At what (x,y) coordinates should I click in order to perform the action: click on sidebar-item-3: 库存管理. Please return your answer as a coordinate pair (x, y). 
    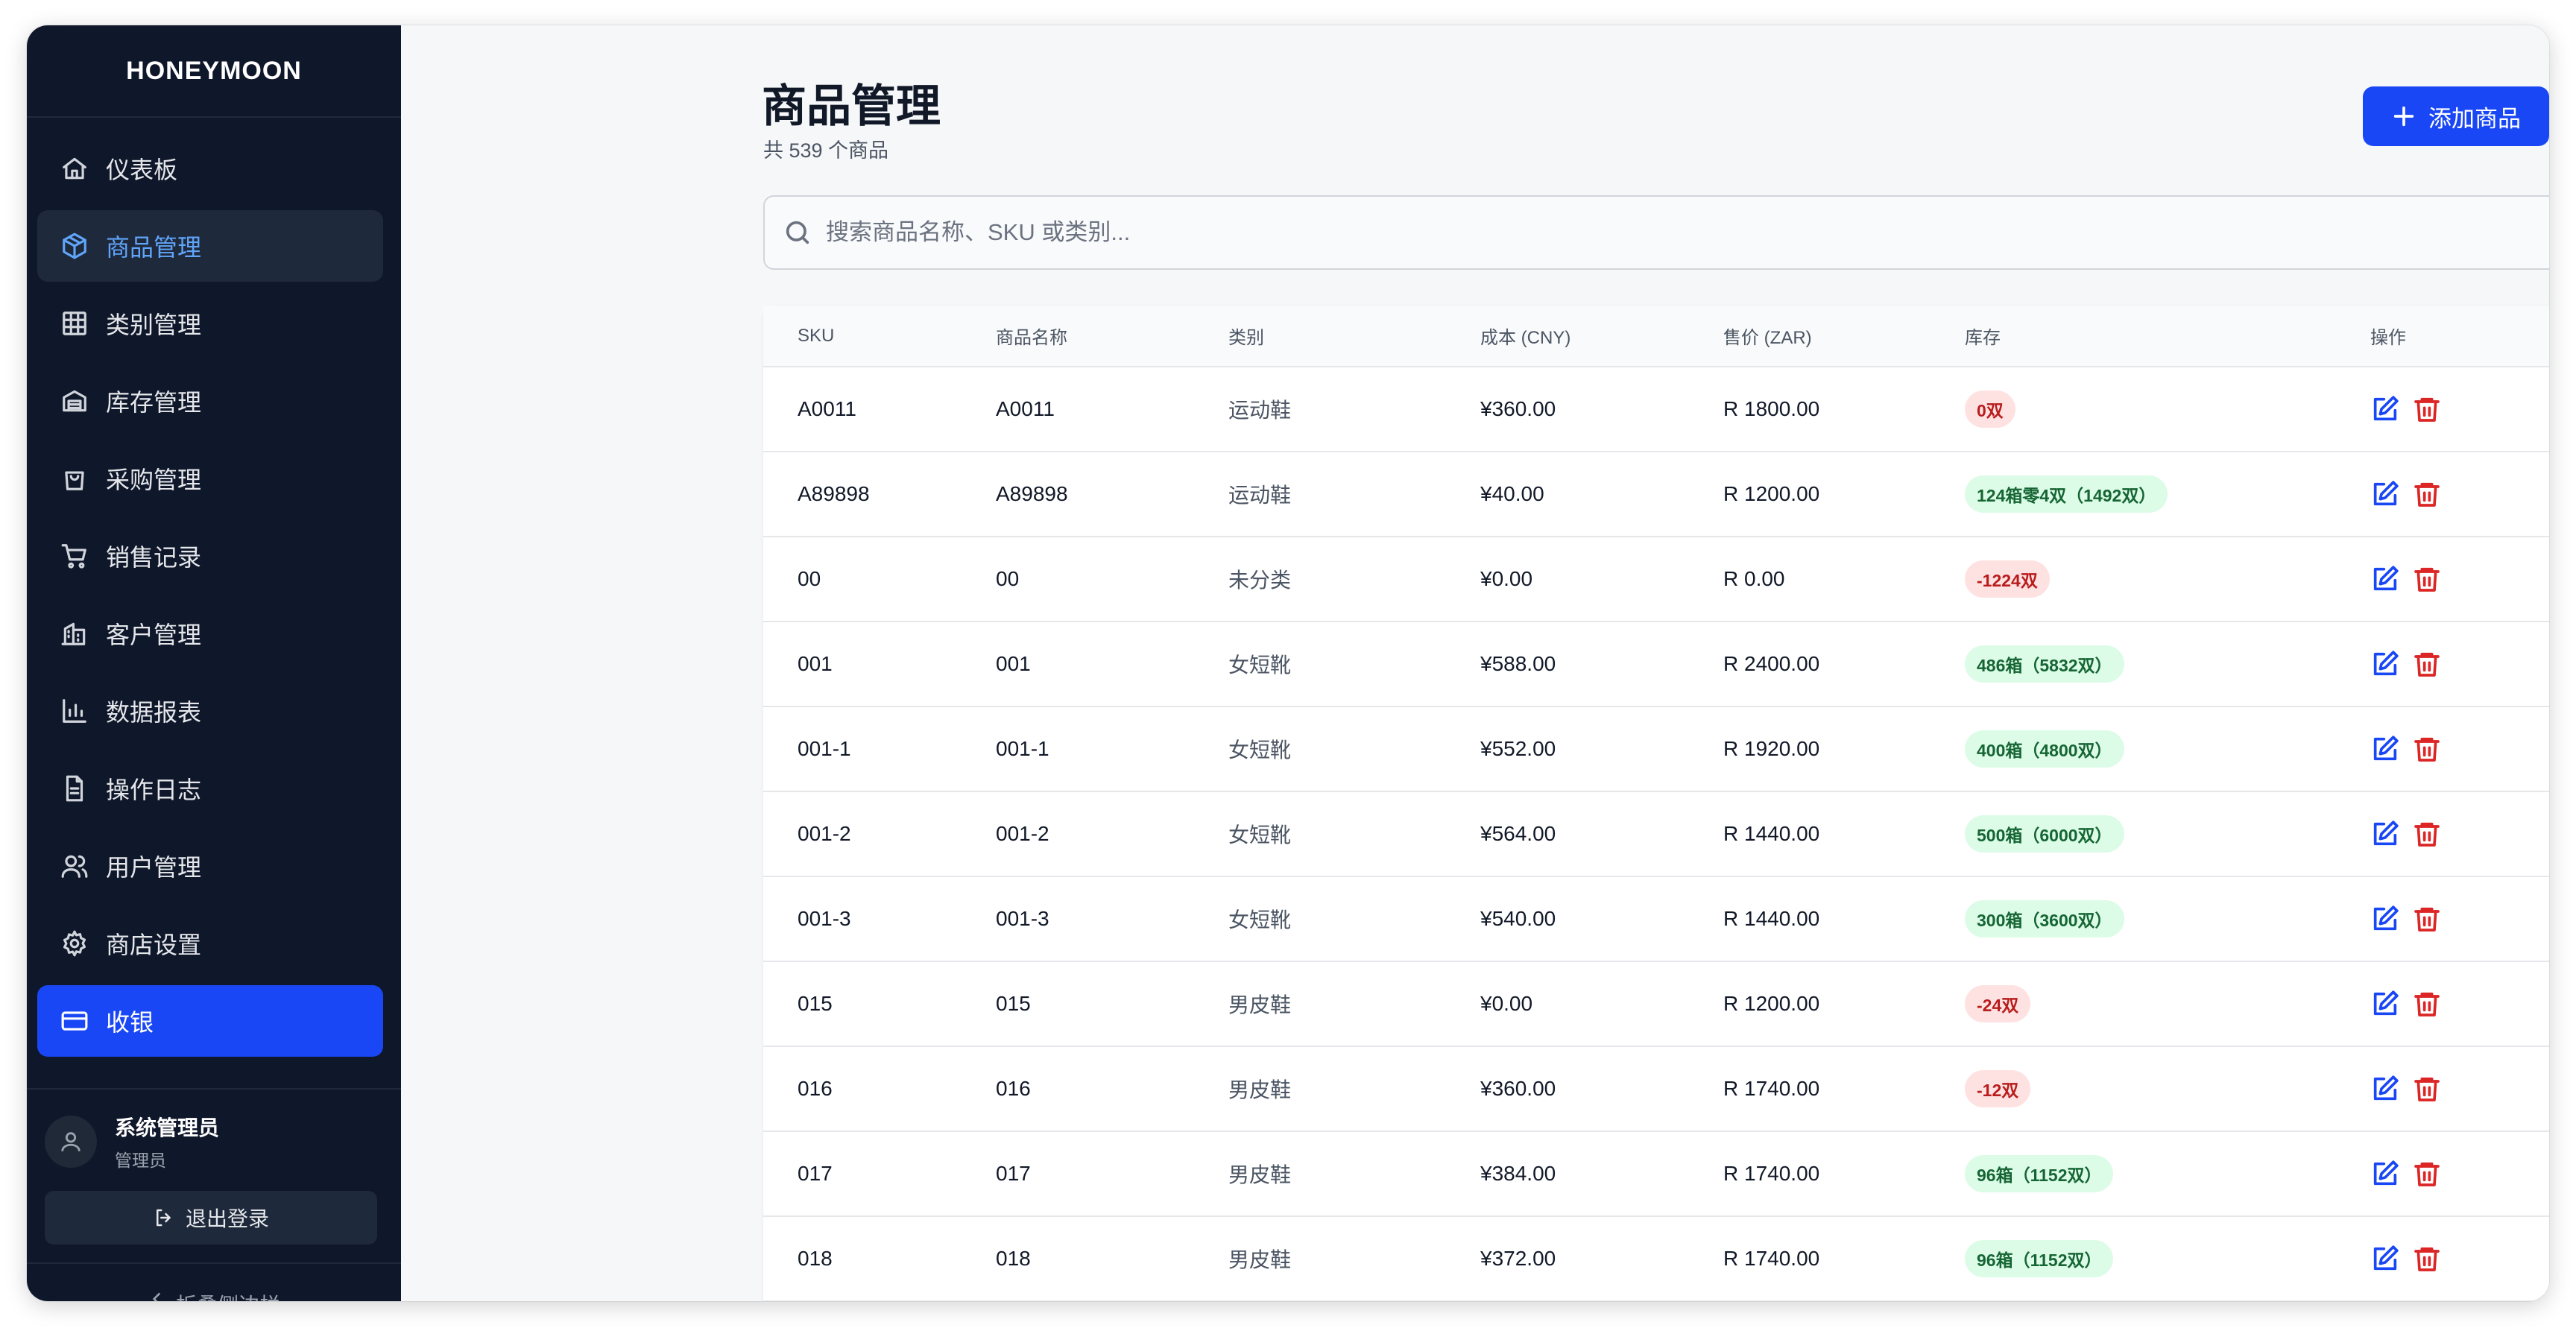
    Looking at the image, I should click on (210, 401).